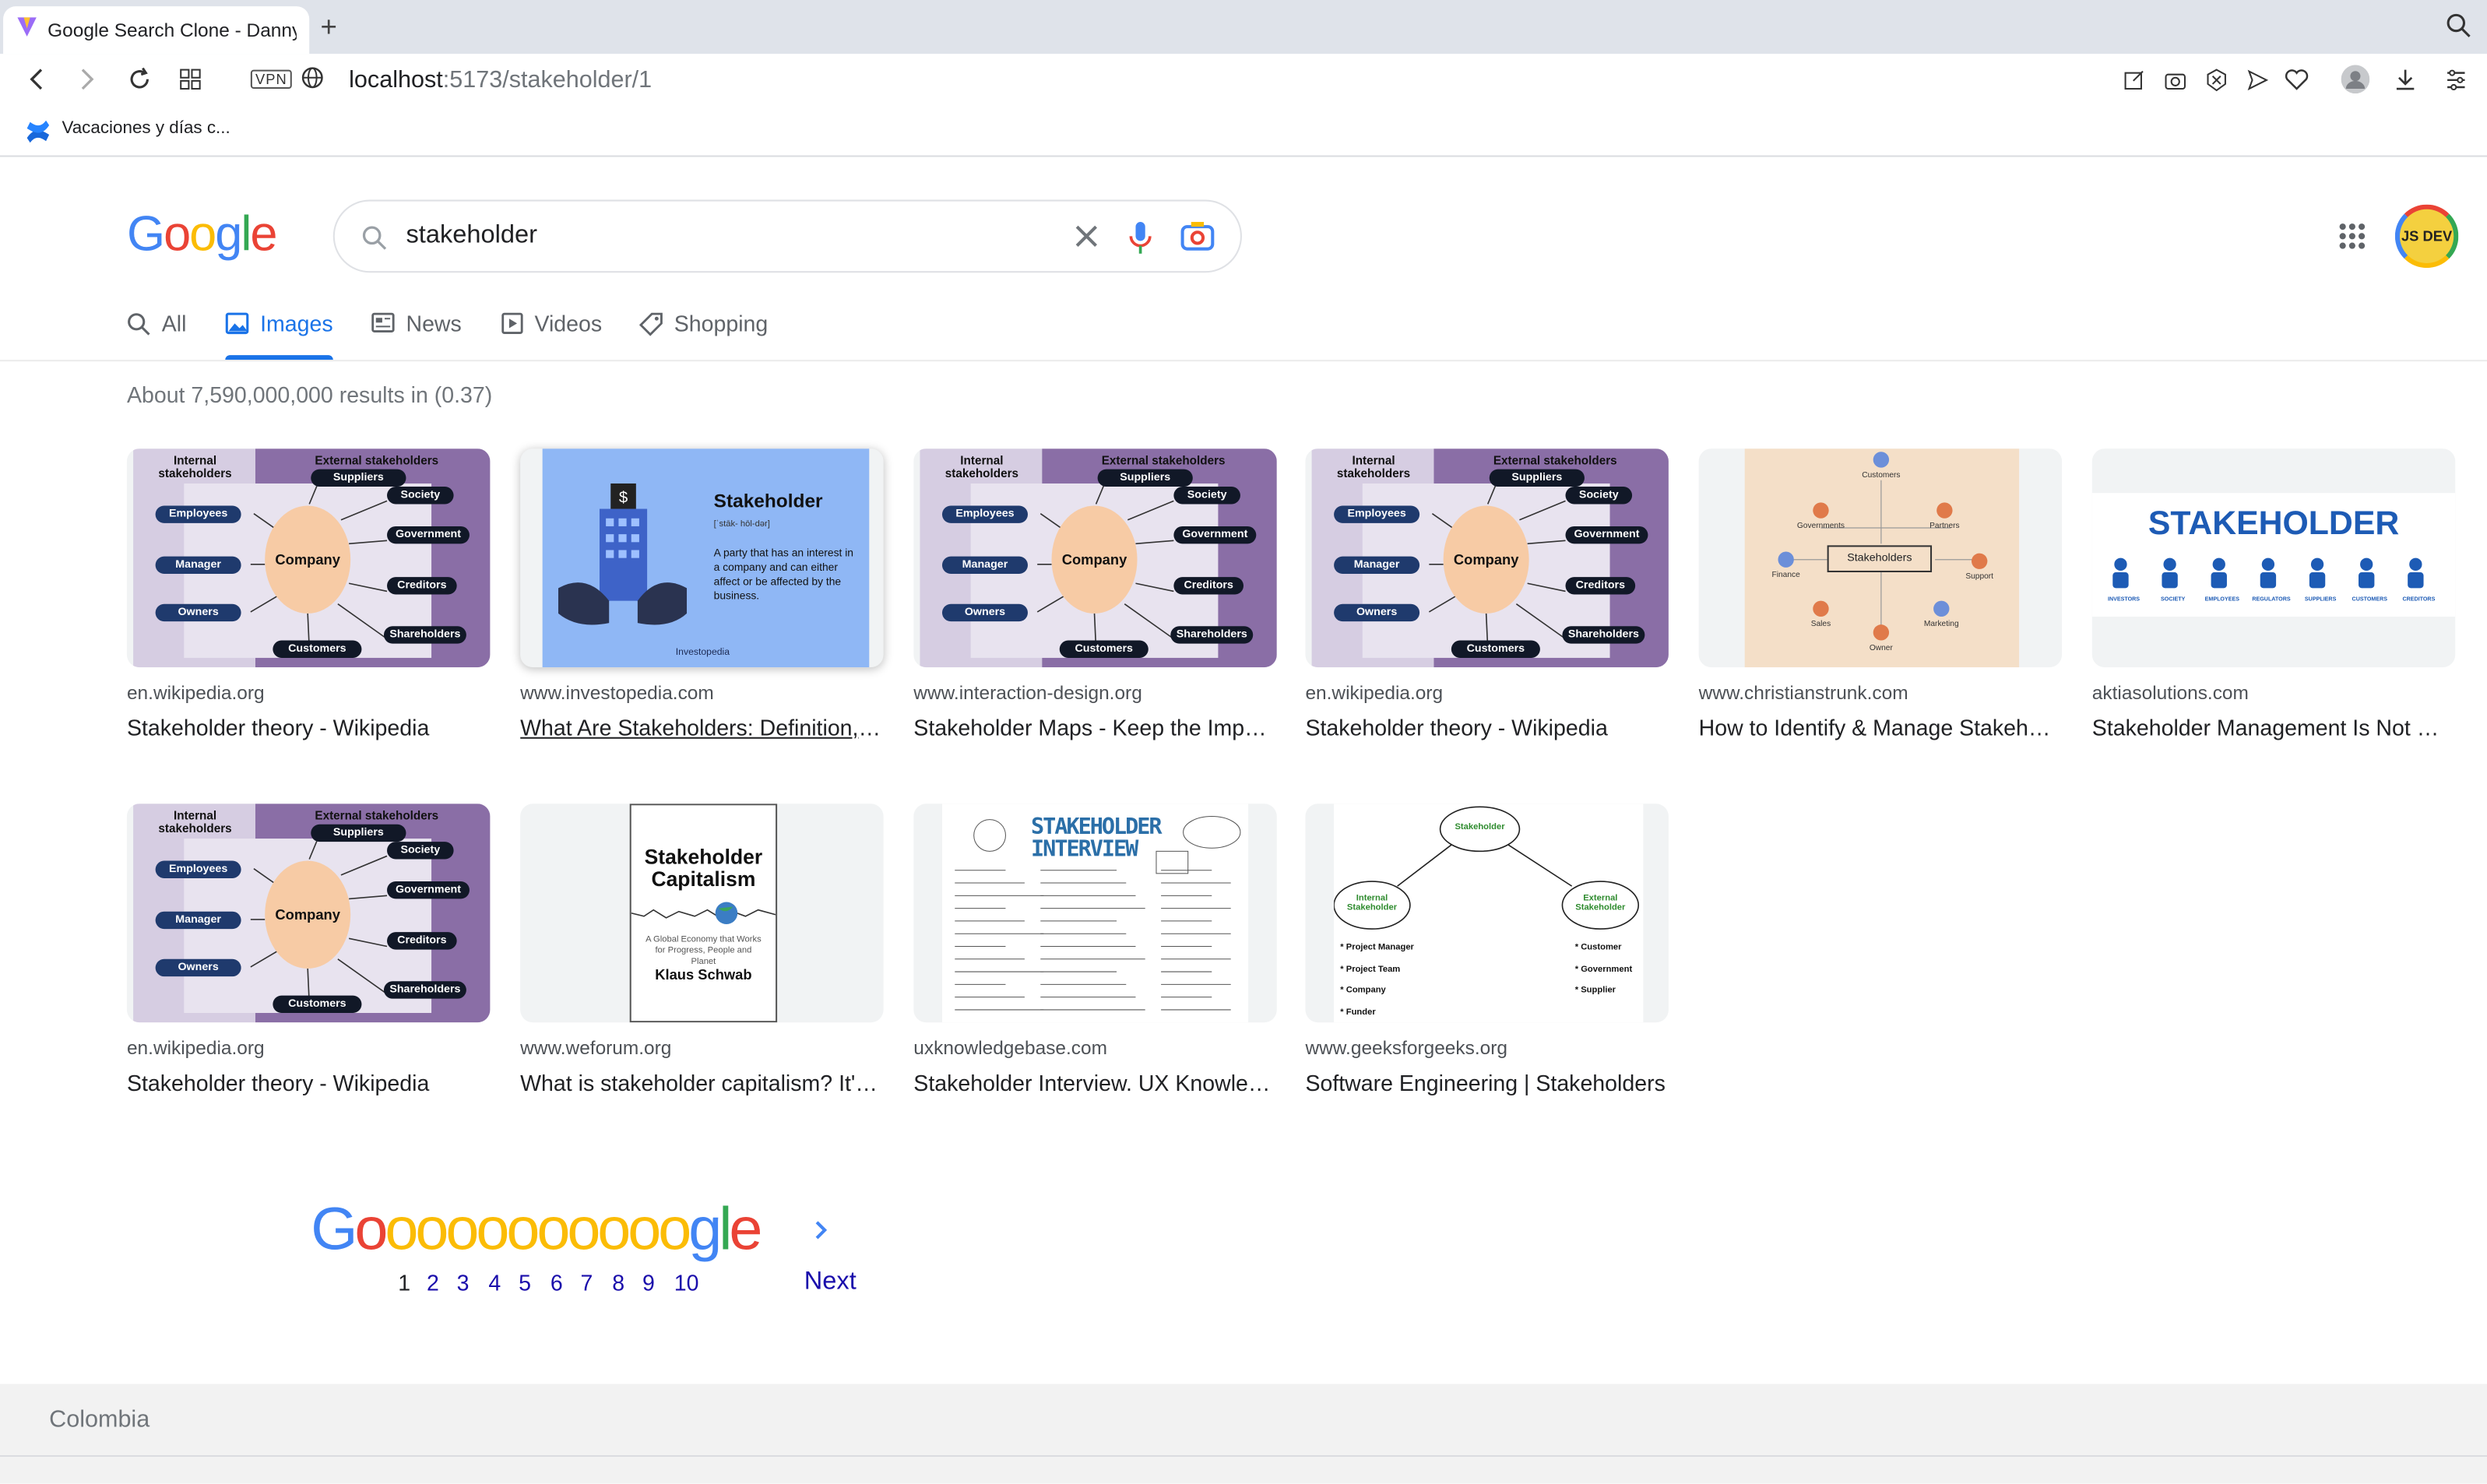 The image size is (2487, 1484). What do you see at coordinates (686, 1283) in the screenshot?
I see `page-link: 10` at bounding box center [686, 1283].